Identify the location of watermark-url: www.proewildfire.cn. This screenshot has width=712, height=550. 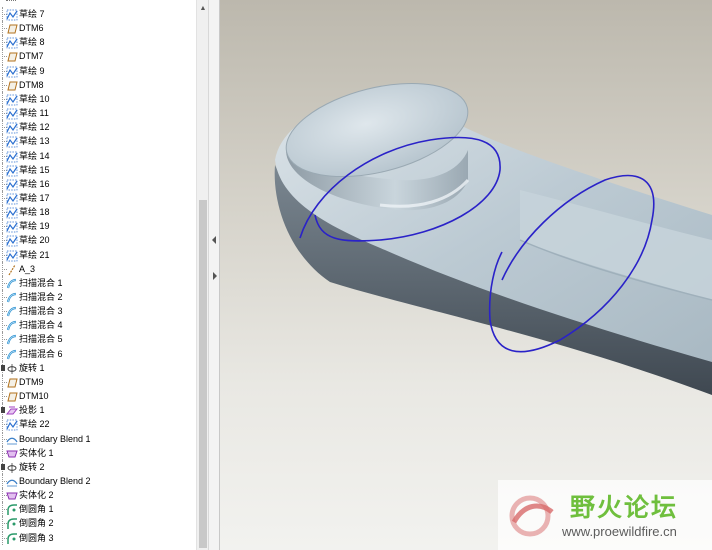
(619, 531).